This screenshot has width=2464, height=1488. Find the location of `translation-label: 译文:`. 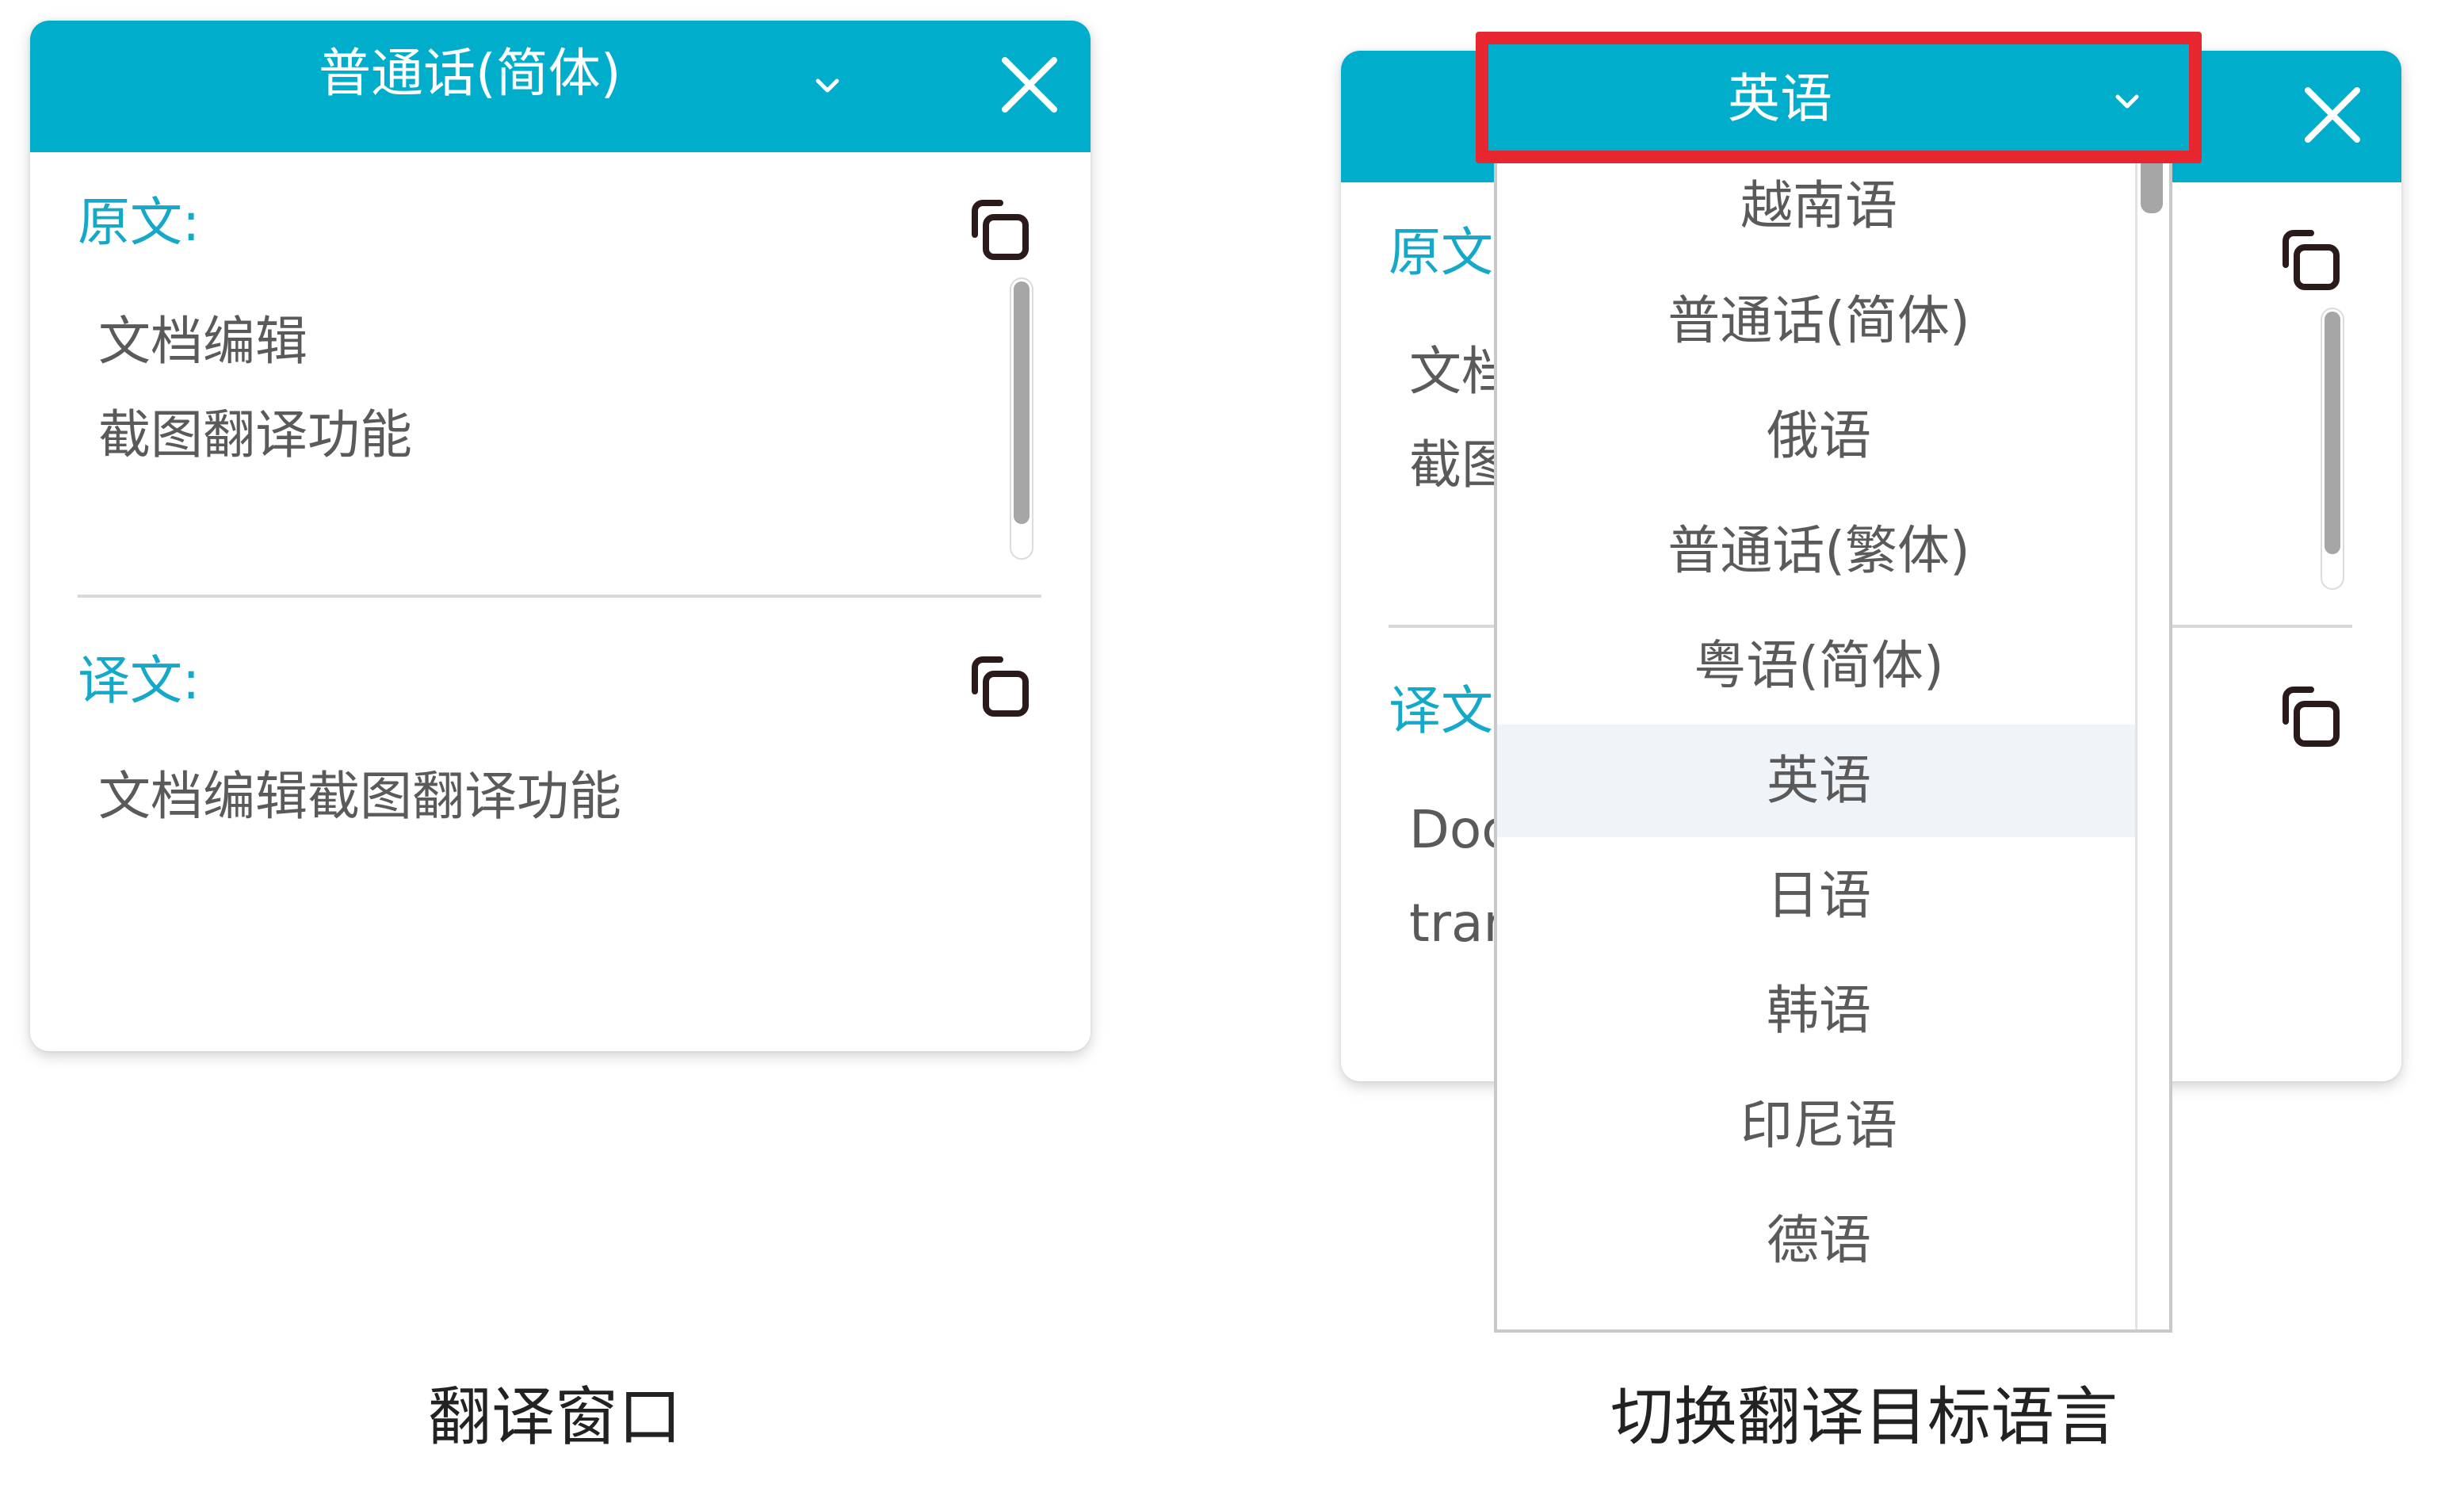

translation-label: 译文: is located at coordinates (139, 680).